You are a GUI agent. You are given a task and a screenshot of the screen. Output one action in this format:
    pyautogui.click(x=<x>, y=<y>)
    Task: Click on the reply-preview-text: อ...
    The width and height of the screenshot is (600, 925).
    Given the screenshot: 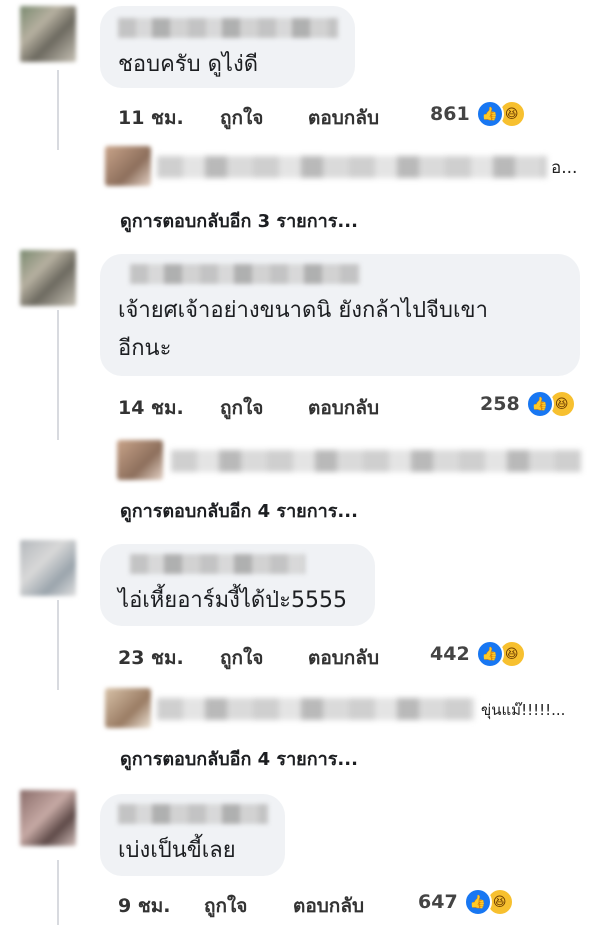 What is the action you would take?
    pyautogui.click(x=564, y=168)
    